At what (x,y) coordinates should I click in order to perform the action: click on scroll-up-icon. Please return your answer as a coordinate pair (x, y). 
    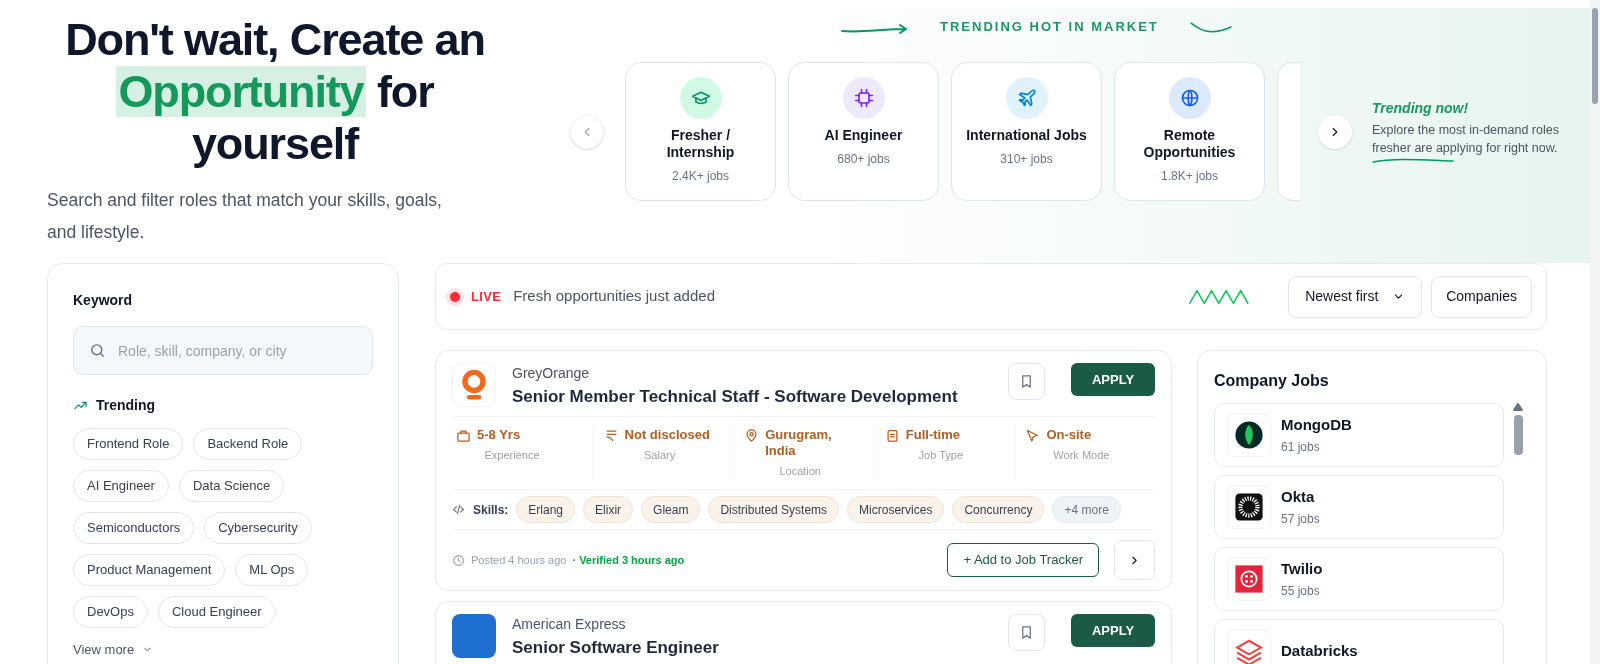
    Looking at the image, I should click on (1518, 407).